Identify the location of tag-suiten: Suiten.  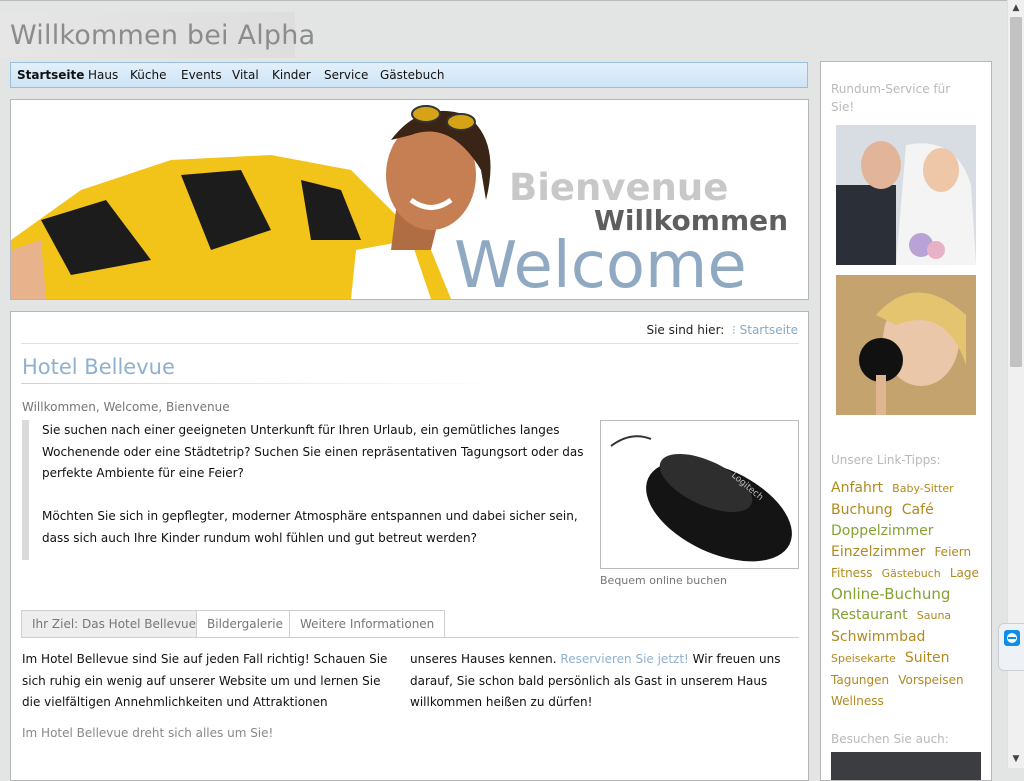
(927, 658).